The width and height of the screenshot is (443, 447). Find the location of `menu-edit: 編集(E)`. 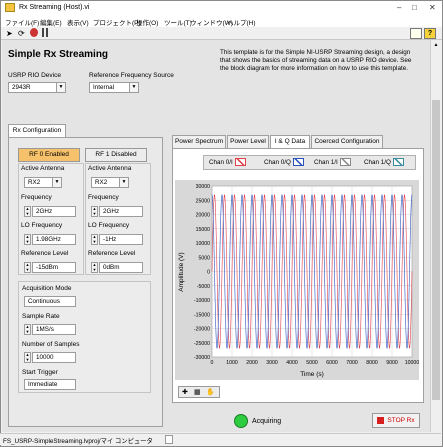

menu-edit: 編集(E) is located at coordinates (51, 22).